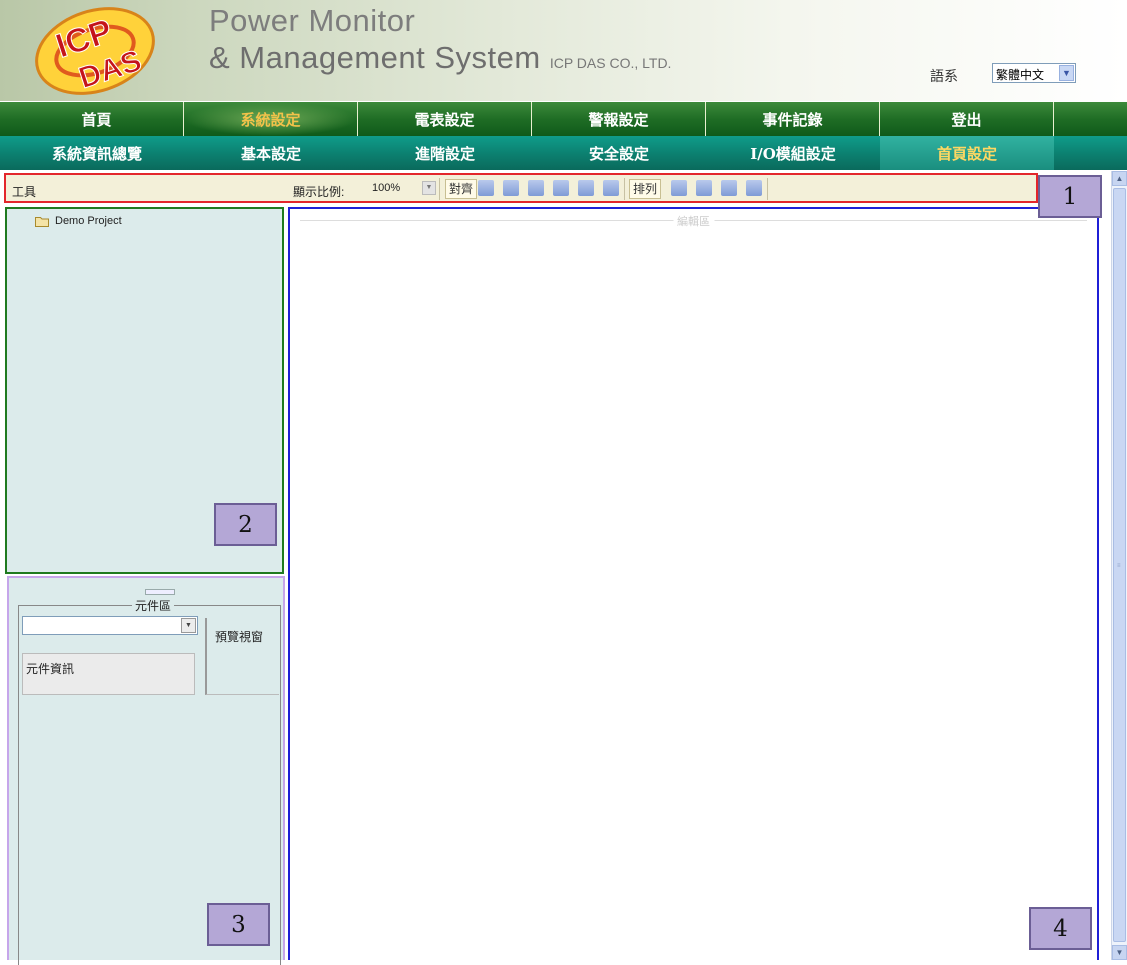  I want to click on zoom-select: 100% ▼, so click(404, 188).